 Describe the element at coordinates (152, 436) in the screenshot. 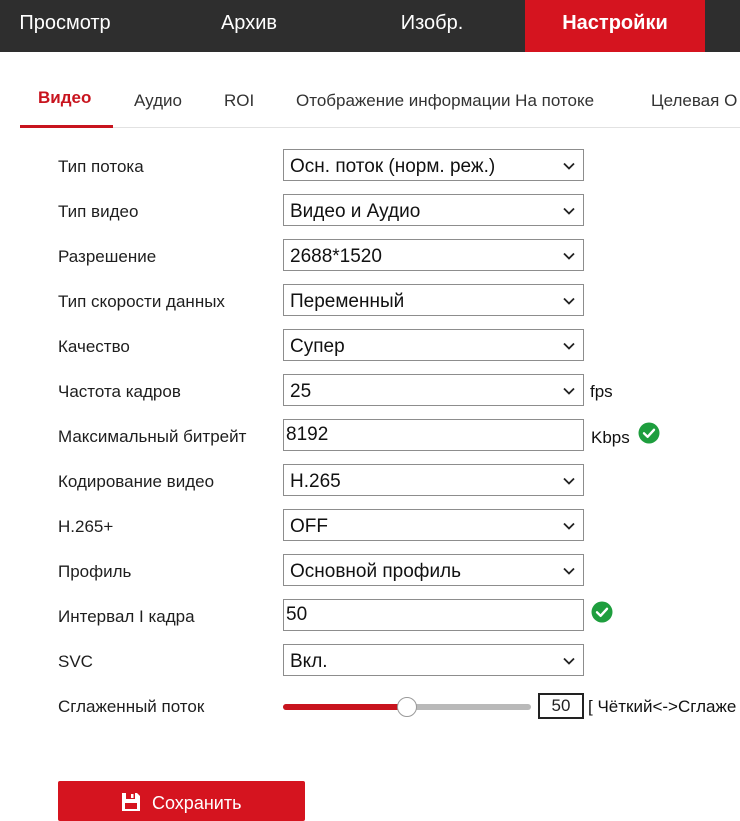

I see `max-bitrate-label: Максимальный битрейт` at that location.